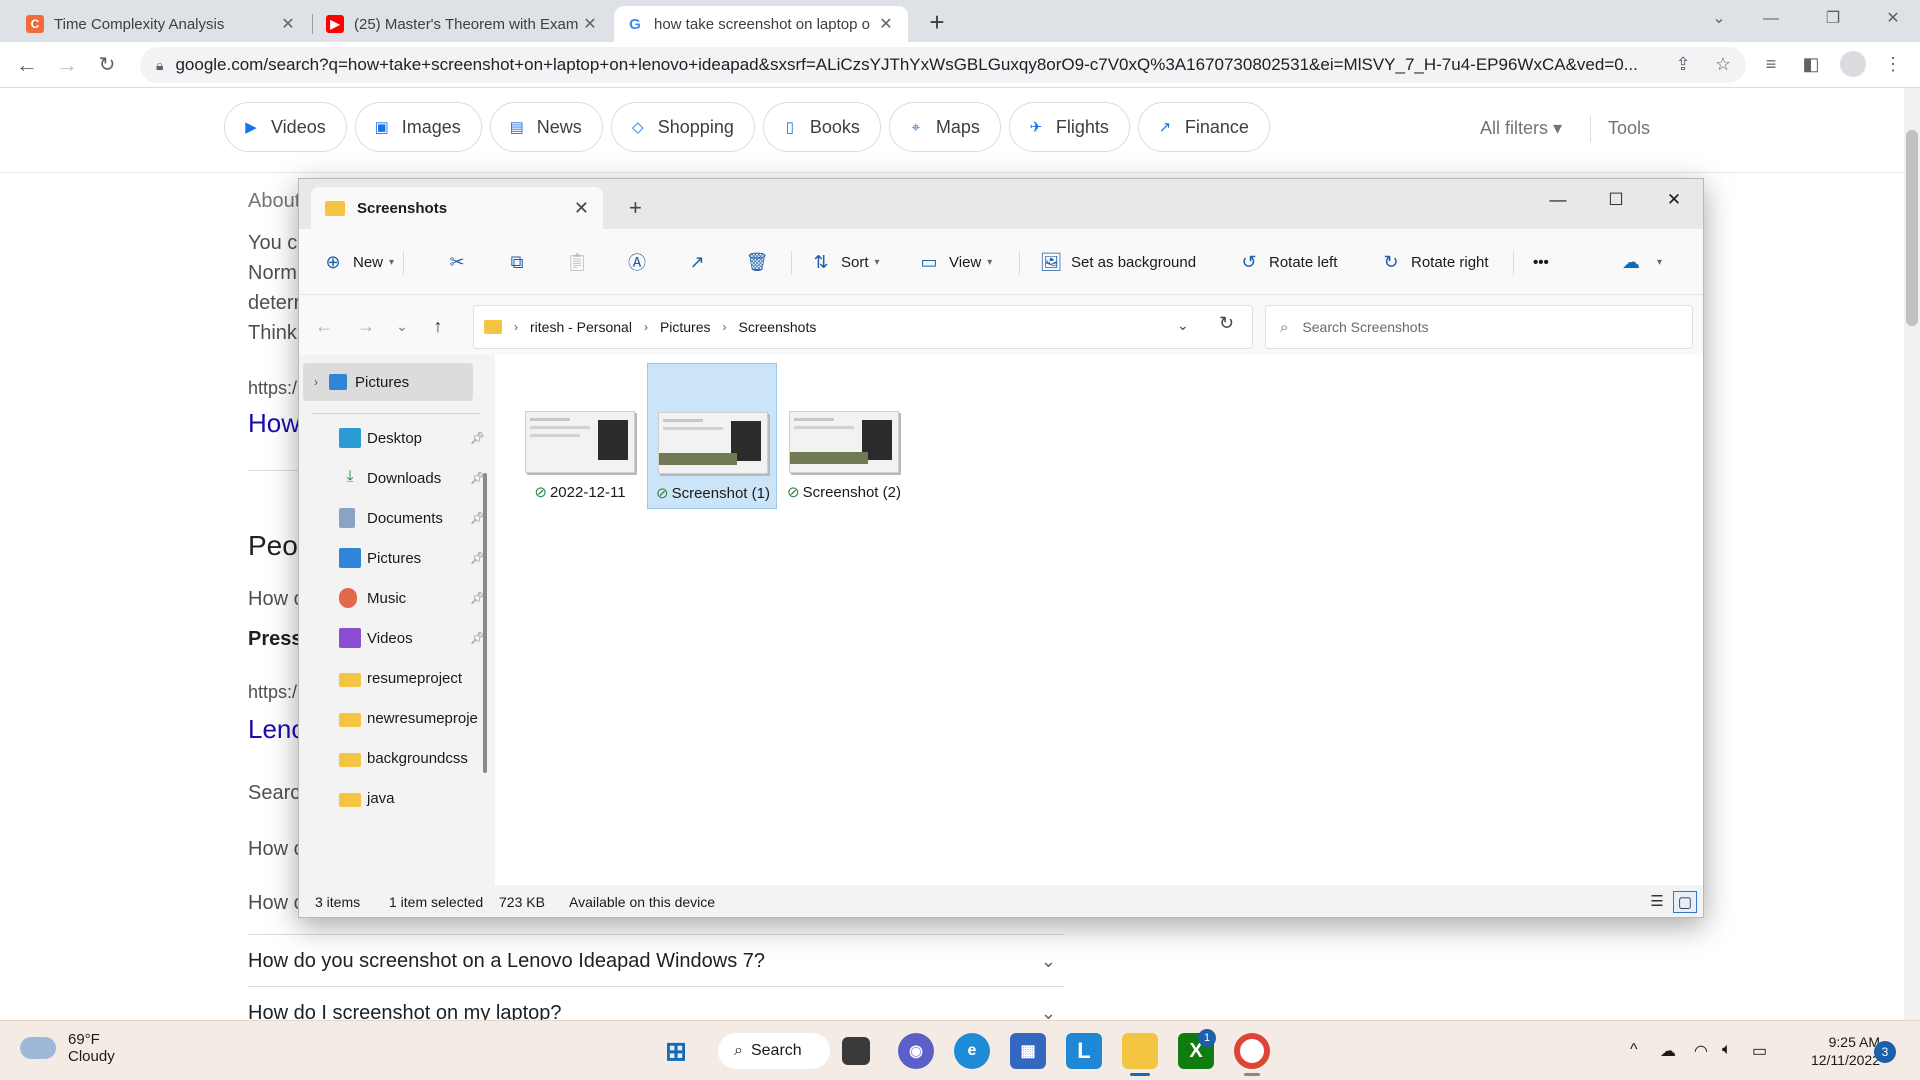 The image size is (1920, 1080). I want to click on notification-count-badge: 3, so click(1885, 1052).